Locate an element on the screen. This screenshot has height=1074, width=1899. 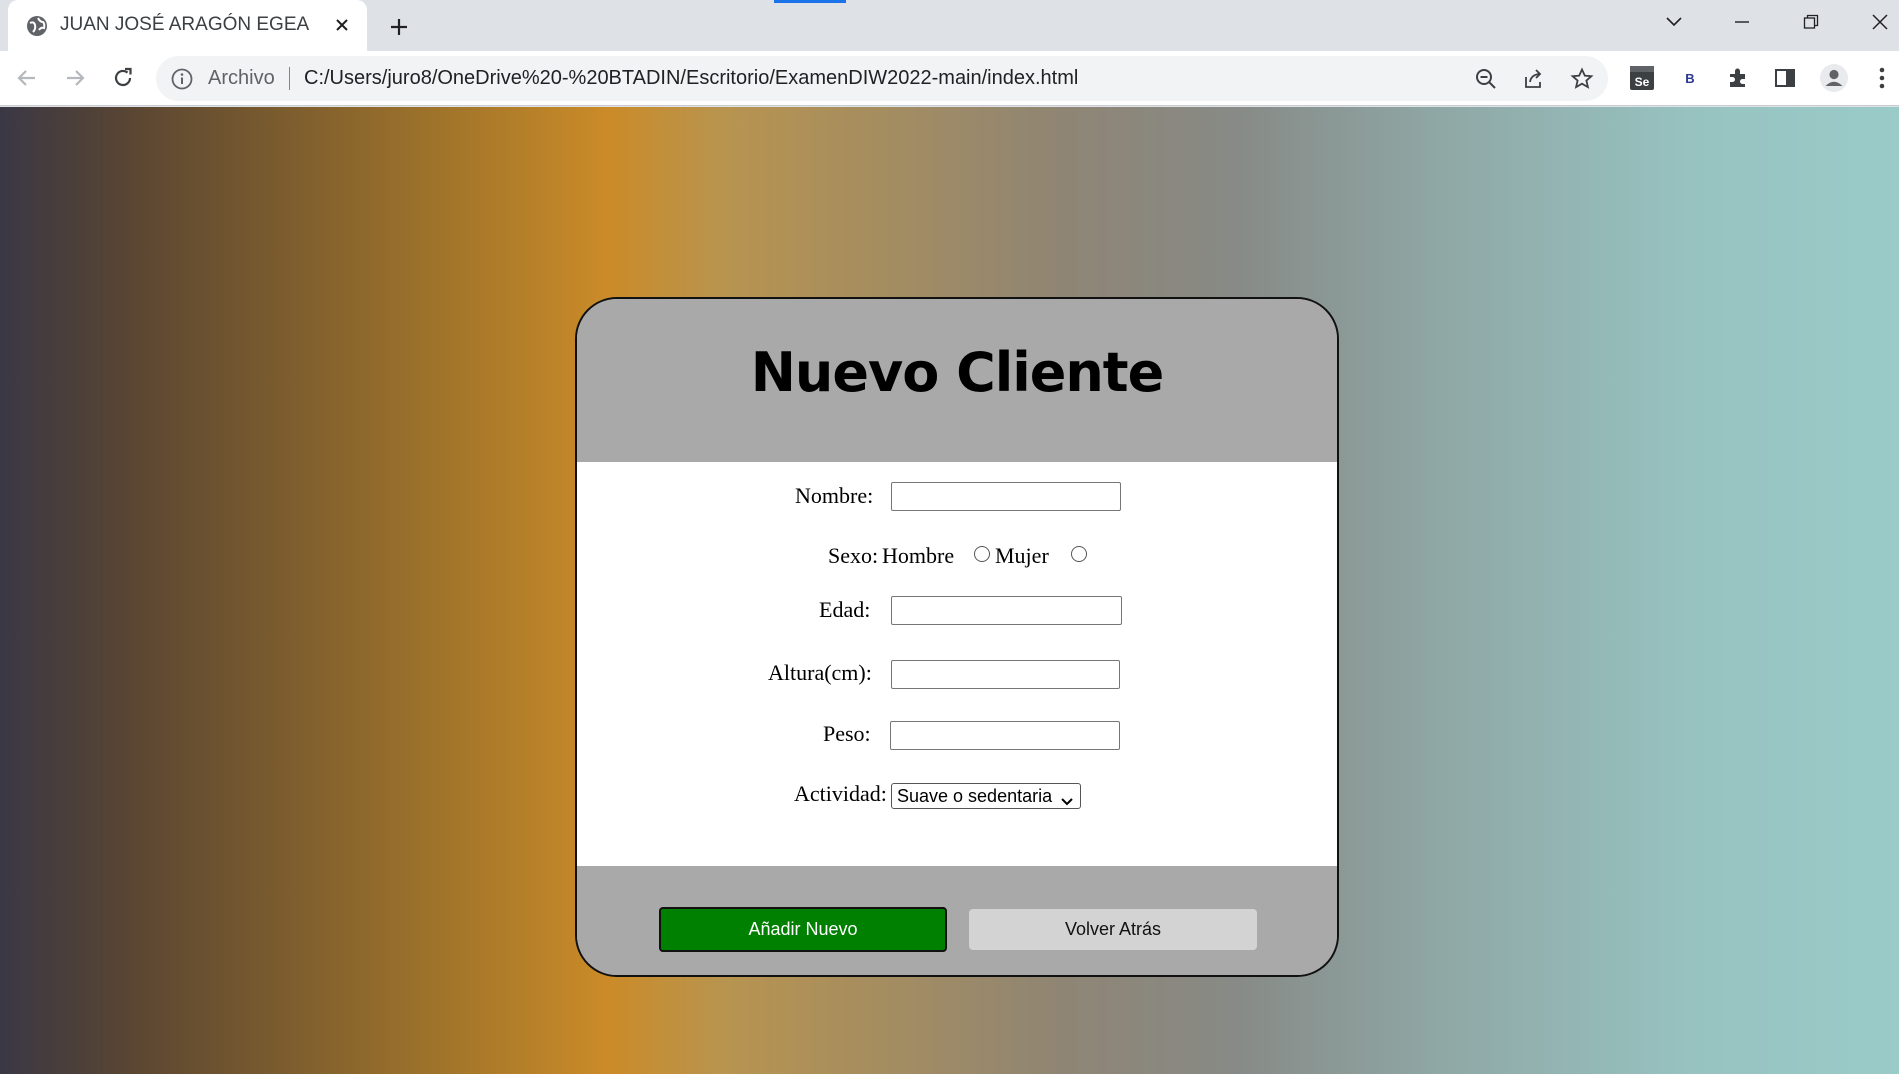
actividad-label: Actividad: is located at coordinates (840, 793).